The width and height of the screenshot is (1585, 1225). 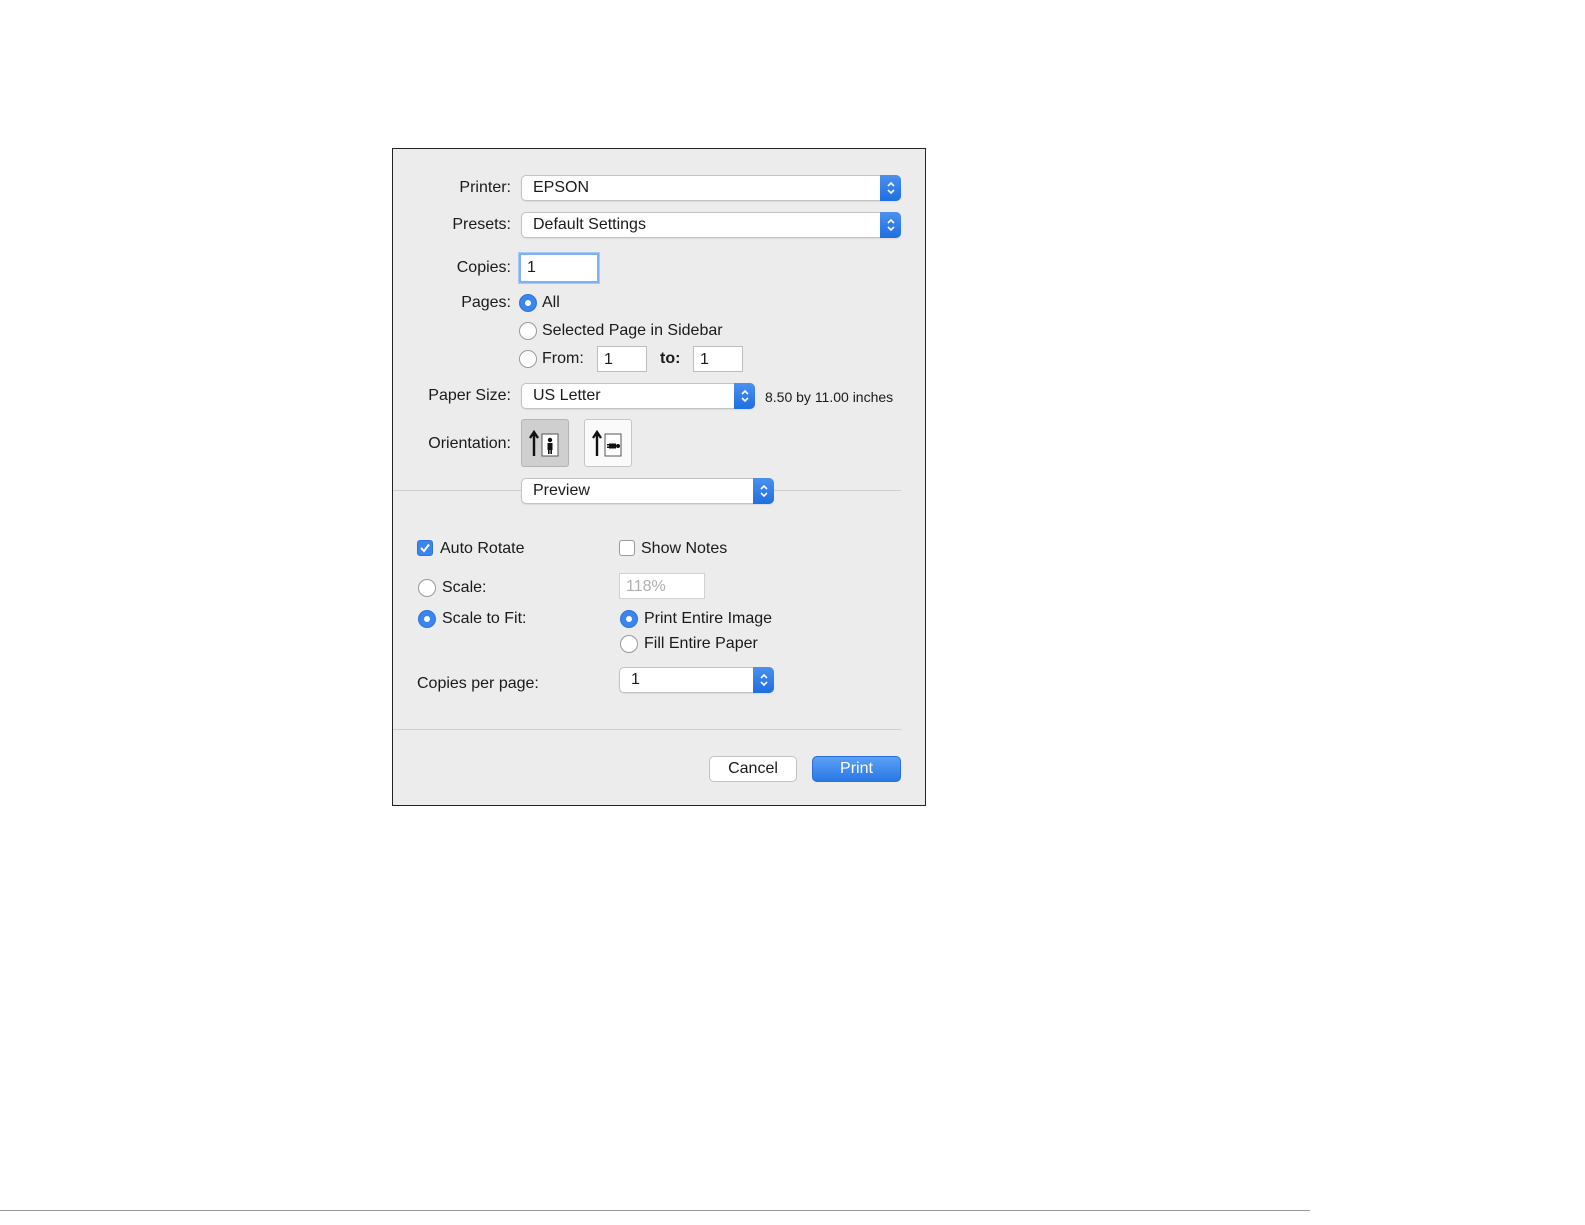 I want to click on fill-entire-paper-label: Fill Entire Paper, so click(x=701, y=643).